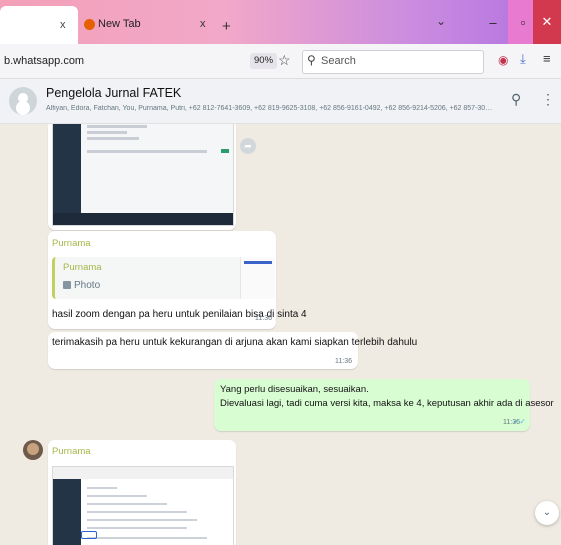 The image size is (561, 545). Describe the element at coordinates (547, 22) in the screenshot. I see `close-window-button: ✕` at that location.